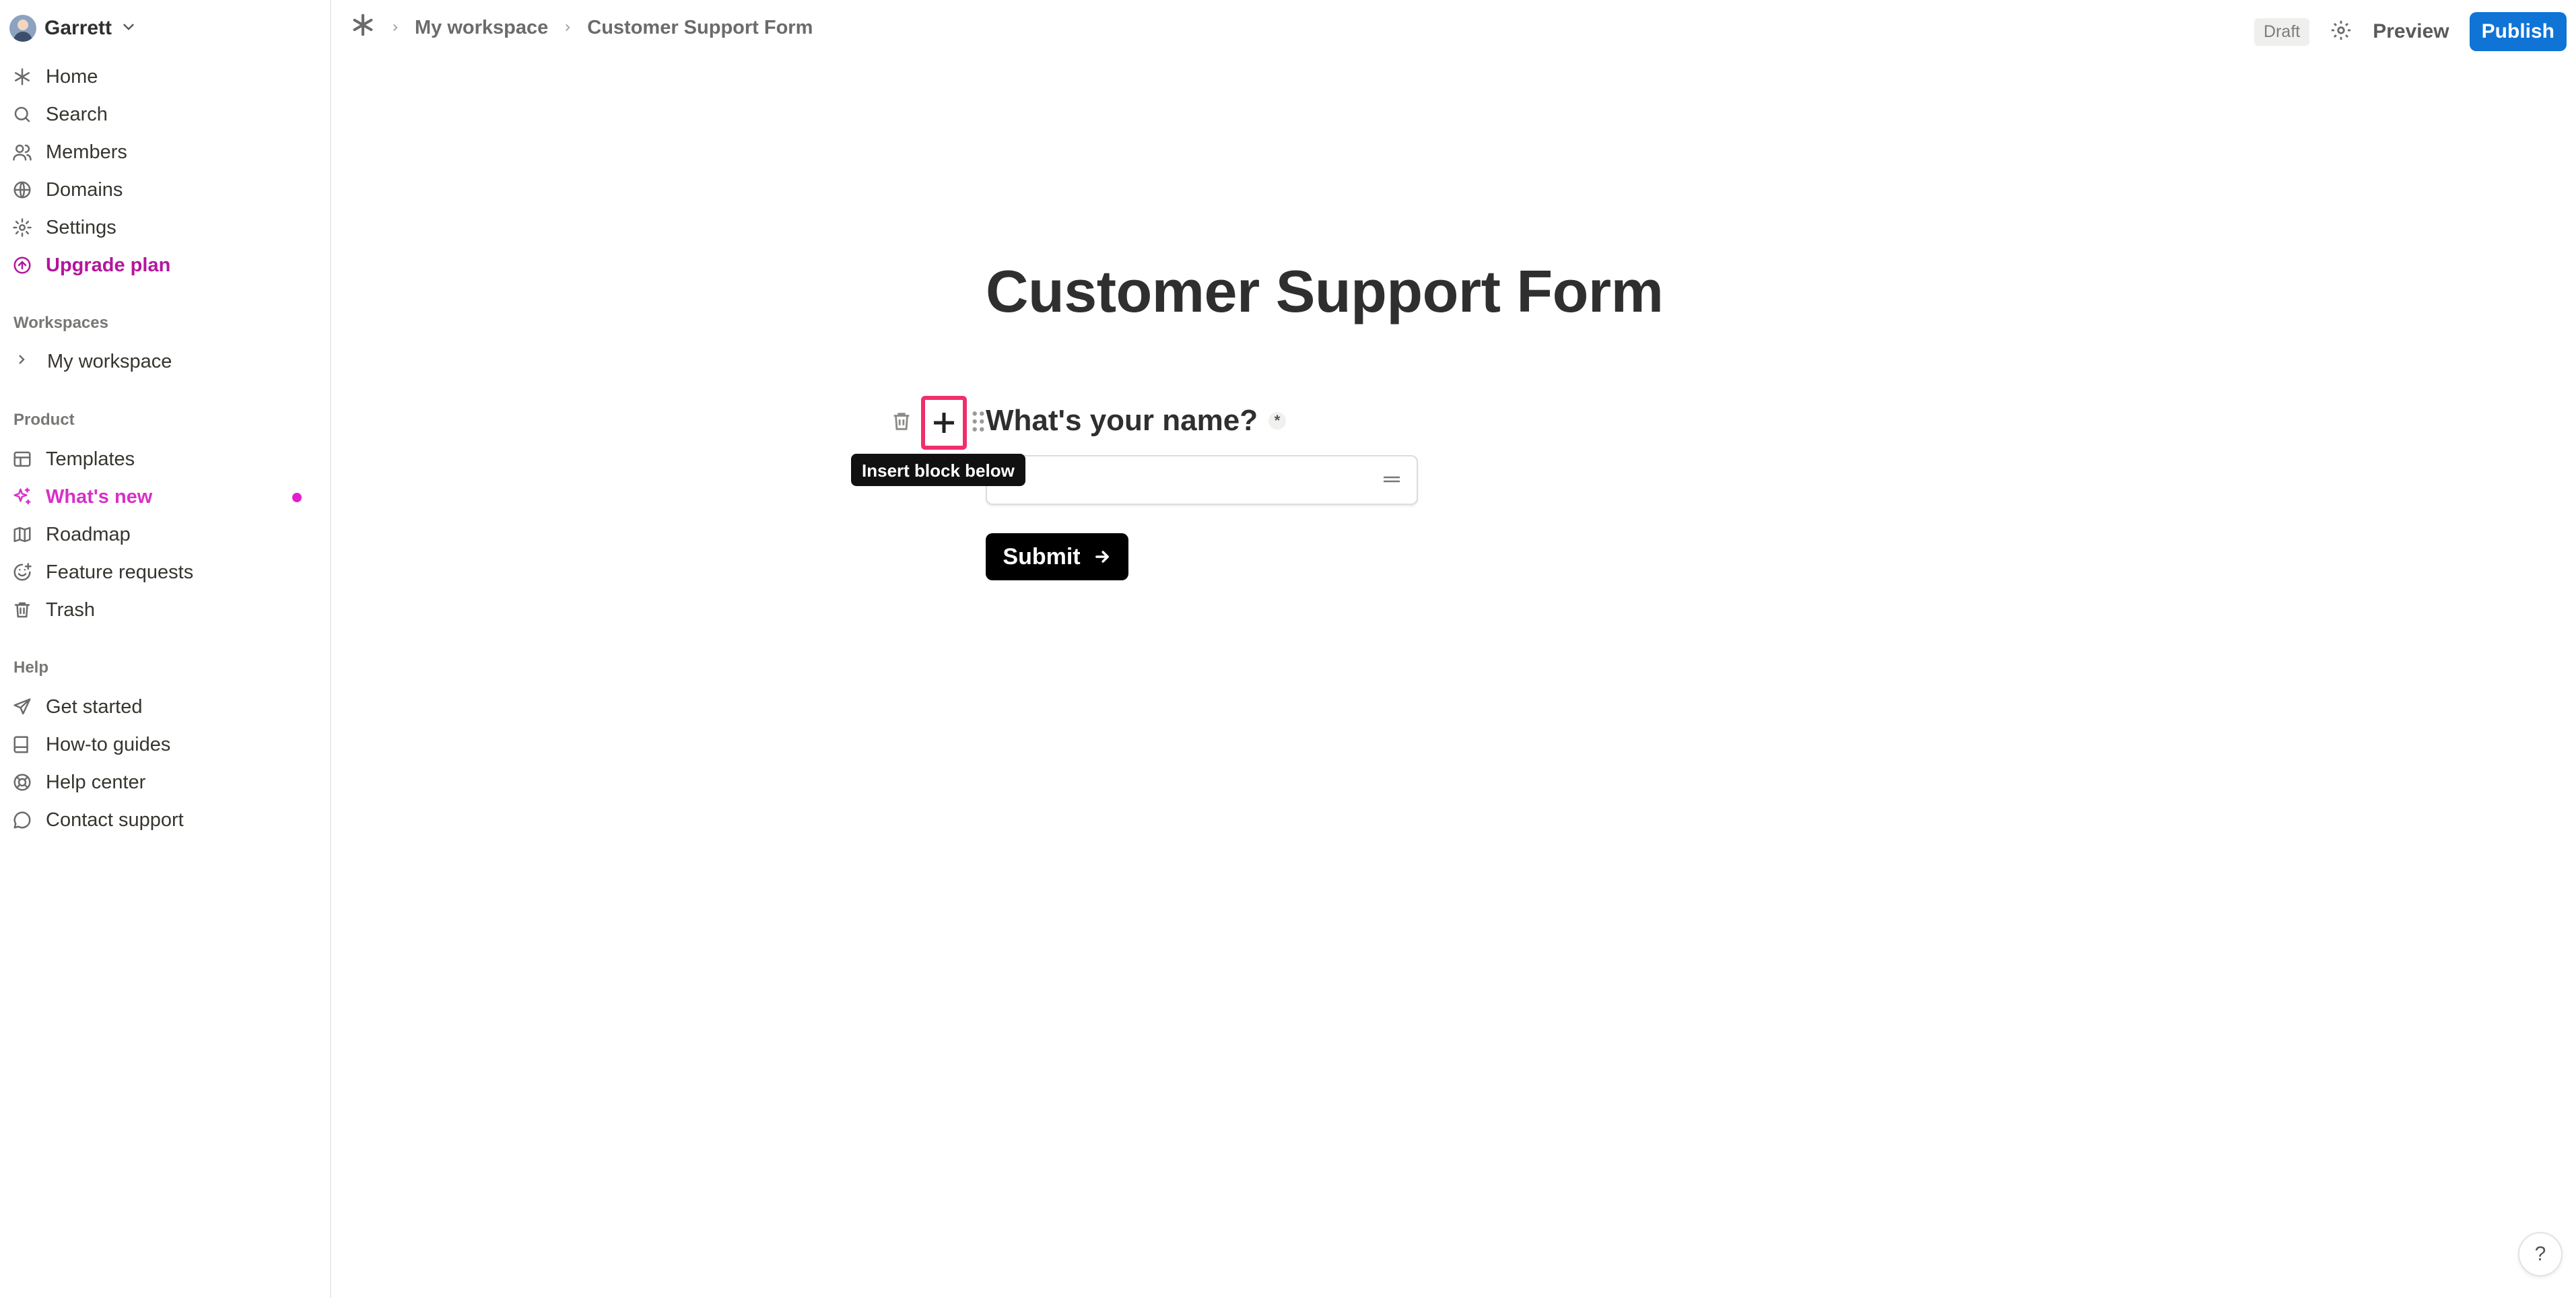 This screenshot has width=2576, height=1298. Describe the element at coordinates (77, 114) in the screenshot. I see `sidebar-item-label: Search` at that location.